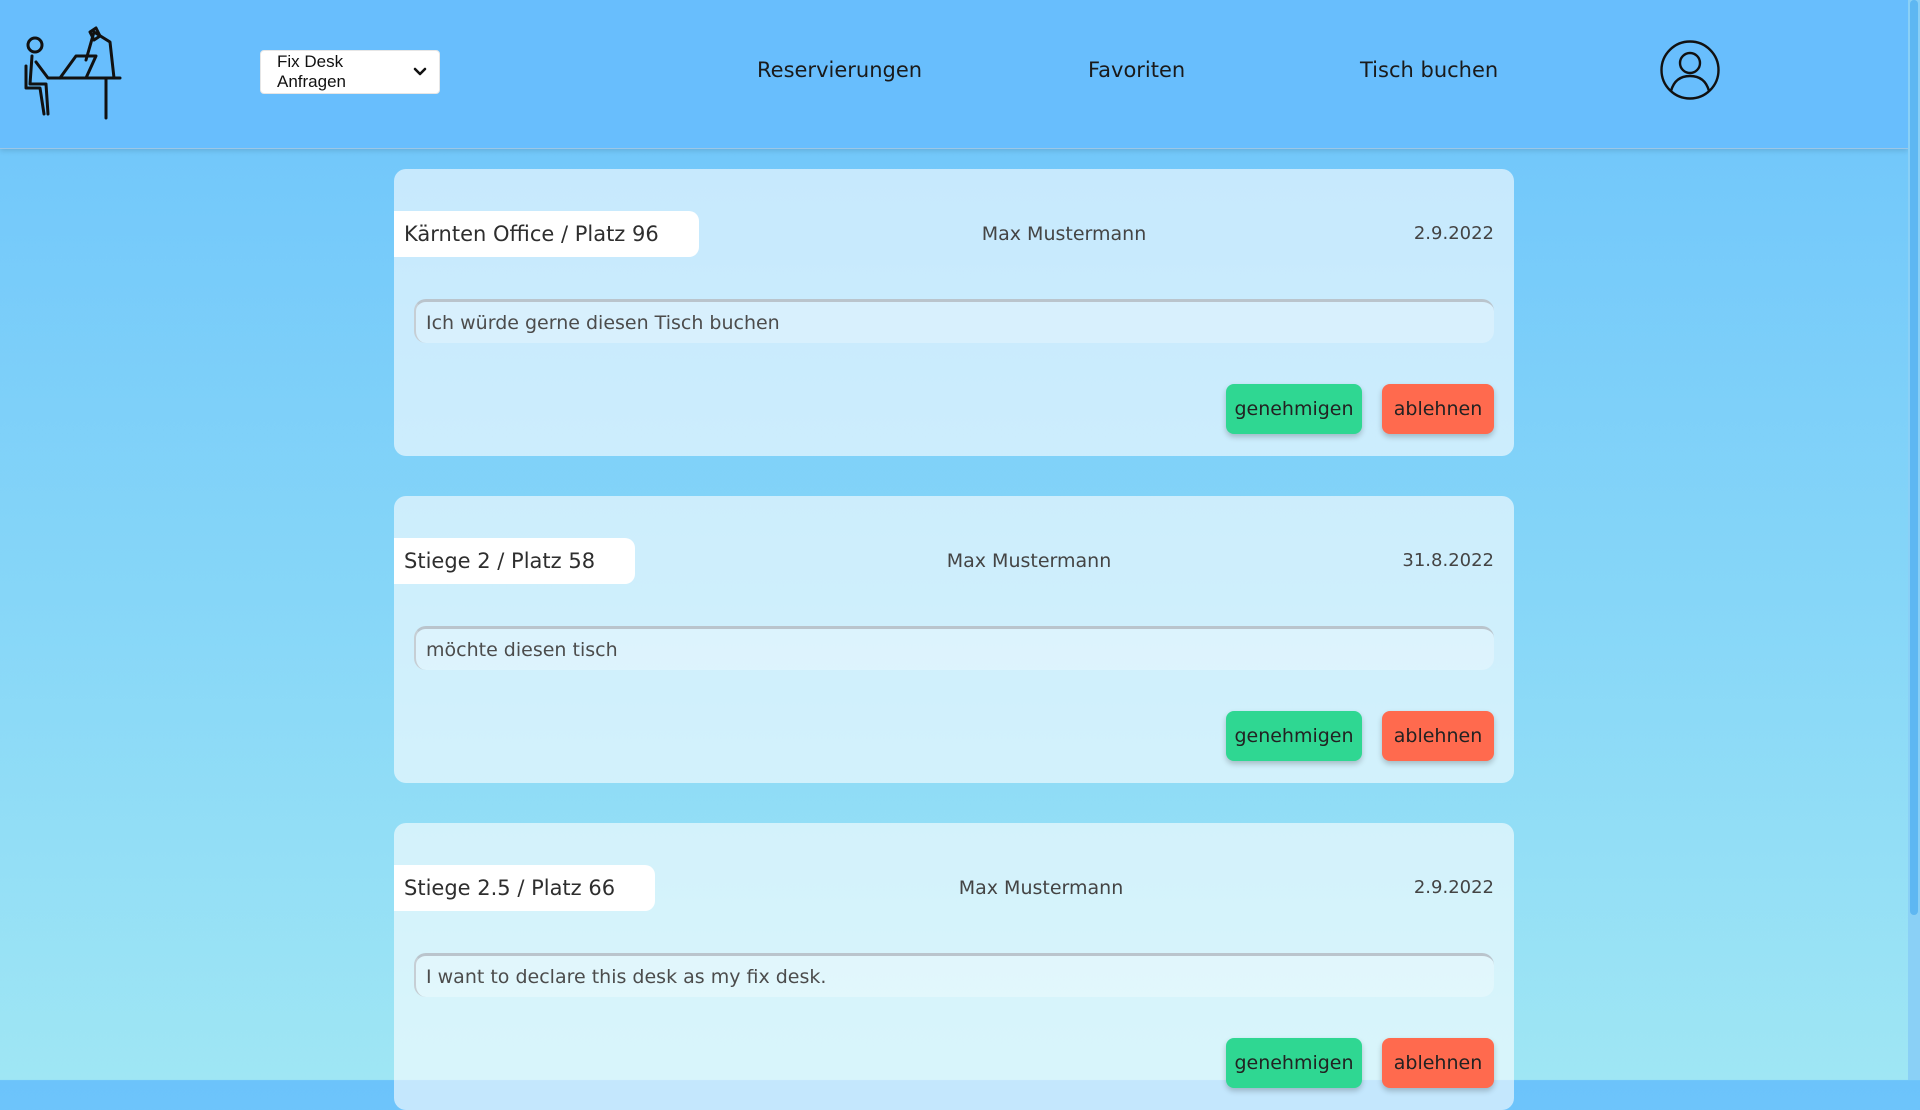 The height and width of the screenshot is (1110, 1920). I want to click on desk-location-label: Stiege 2.5 / Platz 66, so click(525, 888).